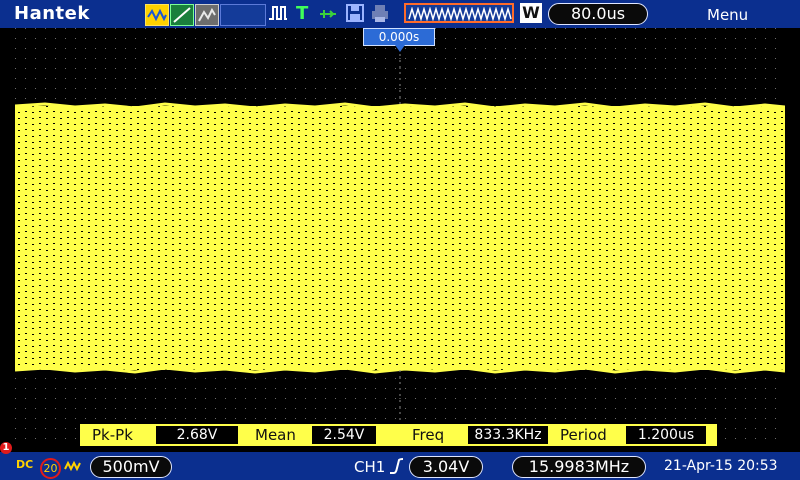  Describe the element at coordinates (399, 40) in the screenshot. I see `trigger-position-marker: 0.000s` at that location.